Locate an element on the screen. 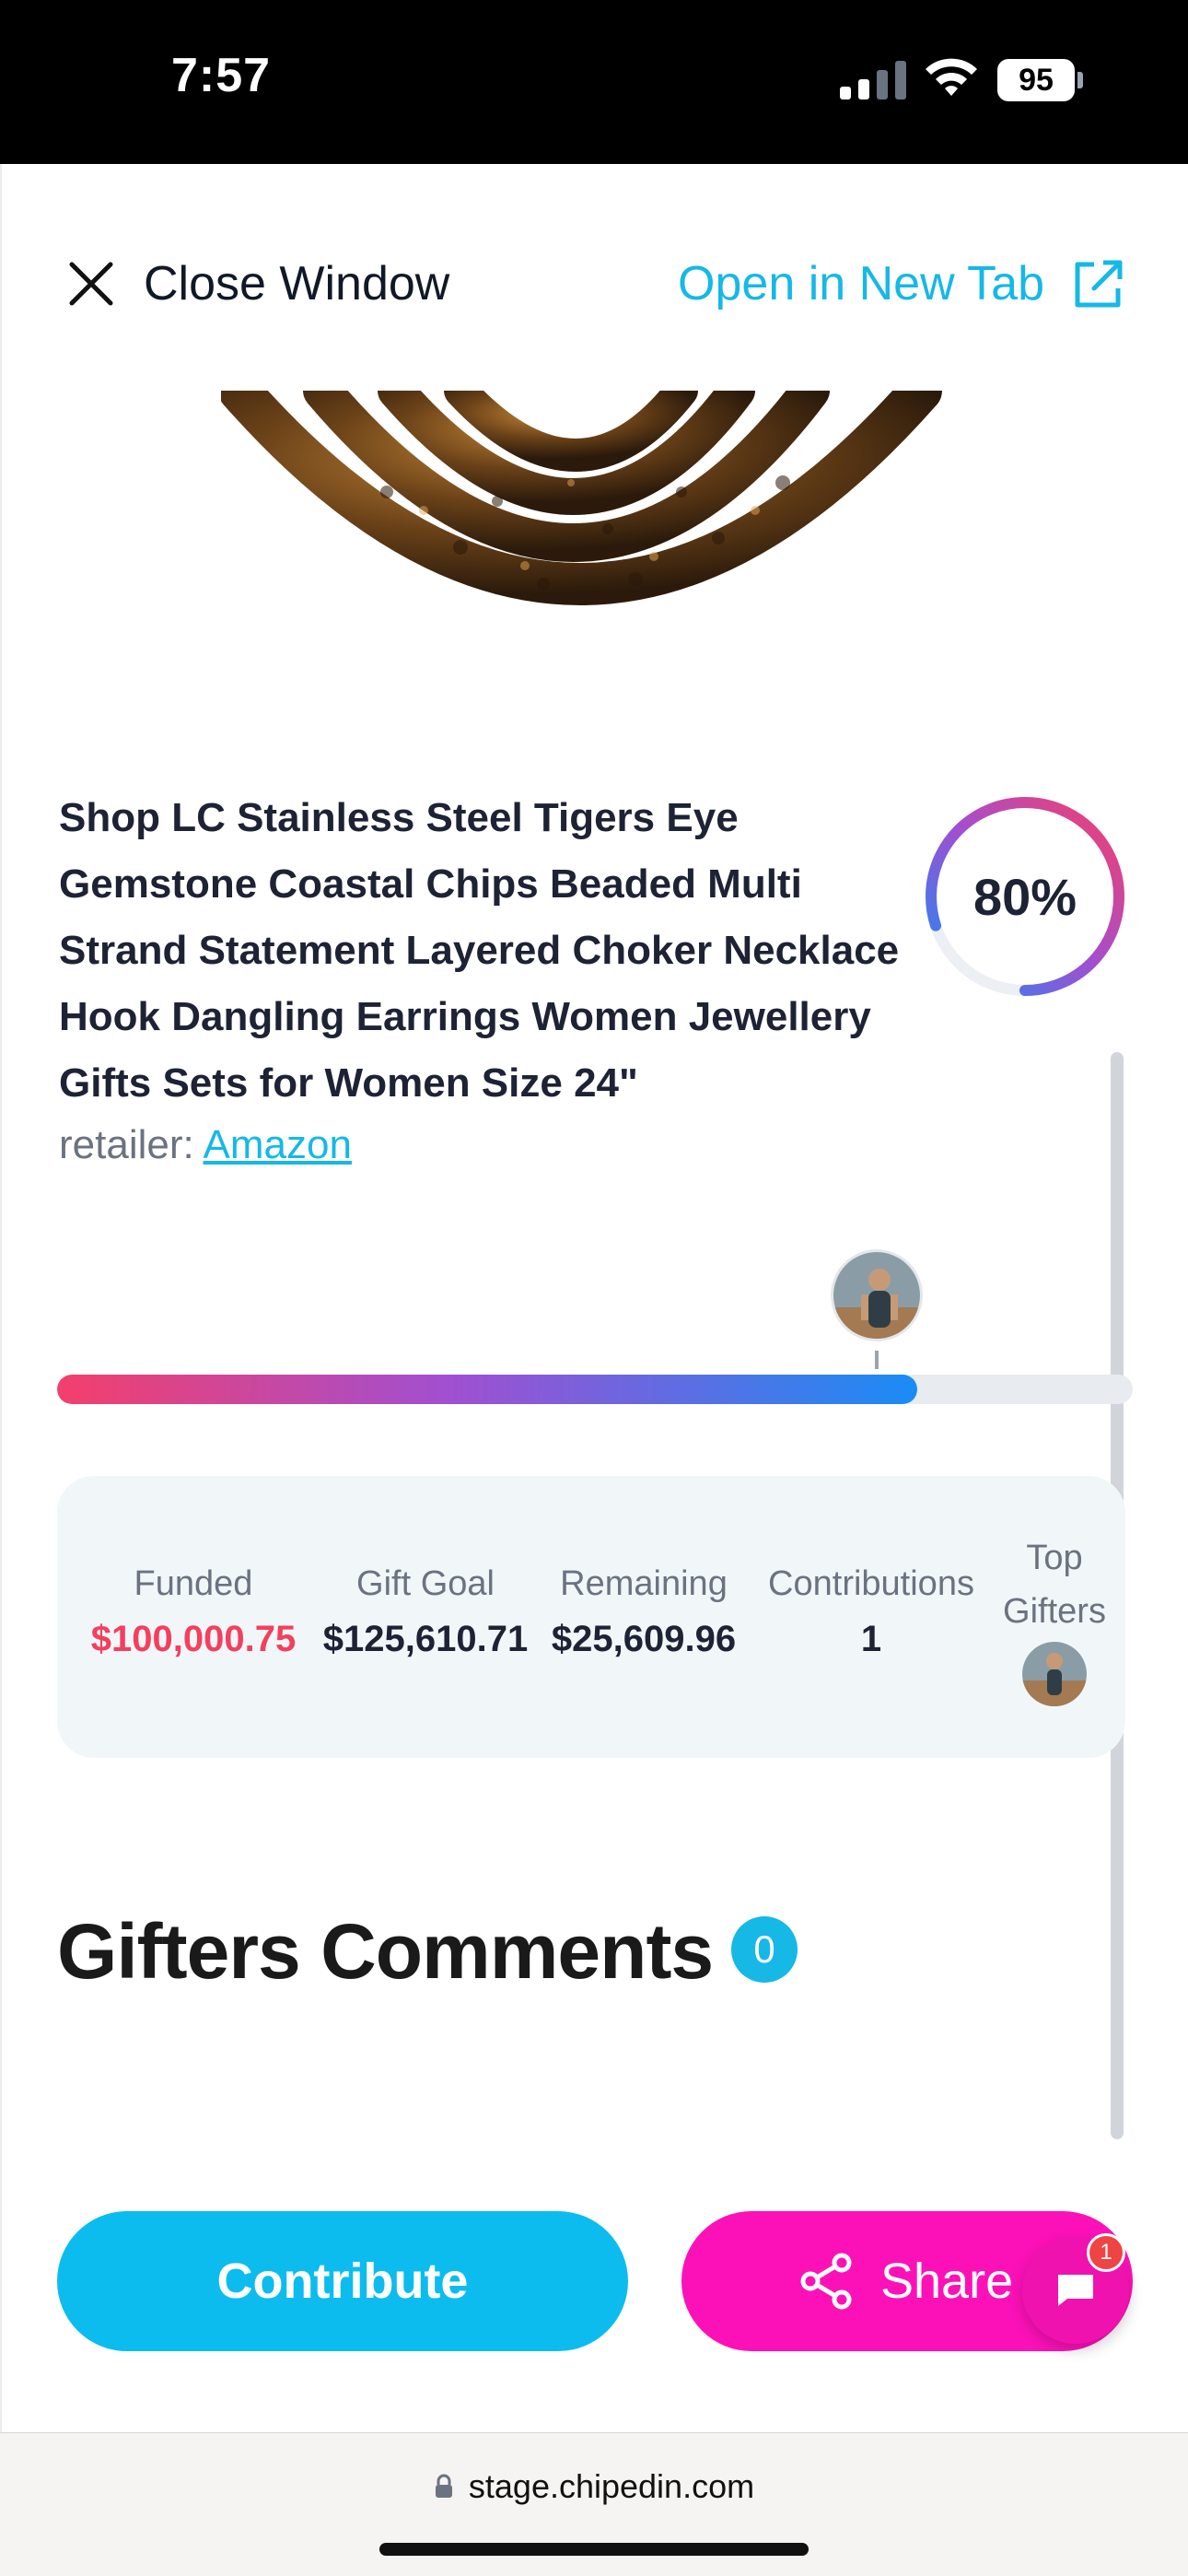 This screenshot has height=2576, width=1188. progress-percent: 80% is located at coordinates (1025, 896).